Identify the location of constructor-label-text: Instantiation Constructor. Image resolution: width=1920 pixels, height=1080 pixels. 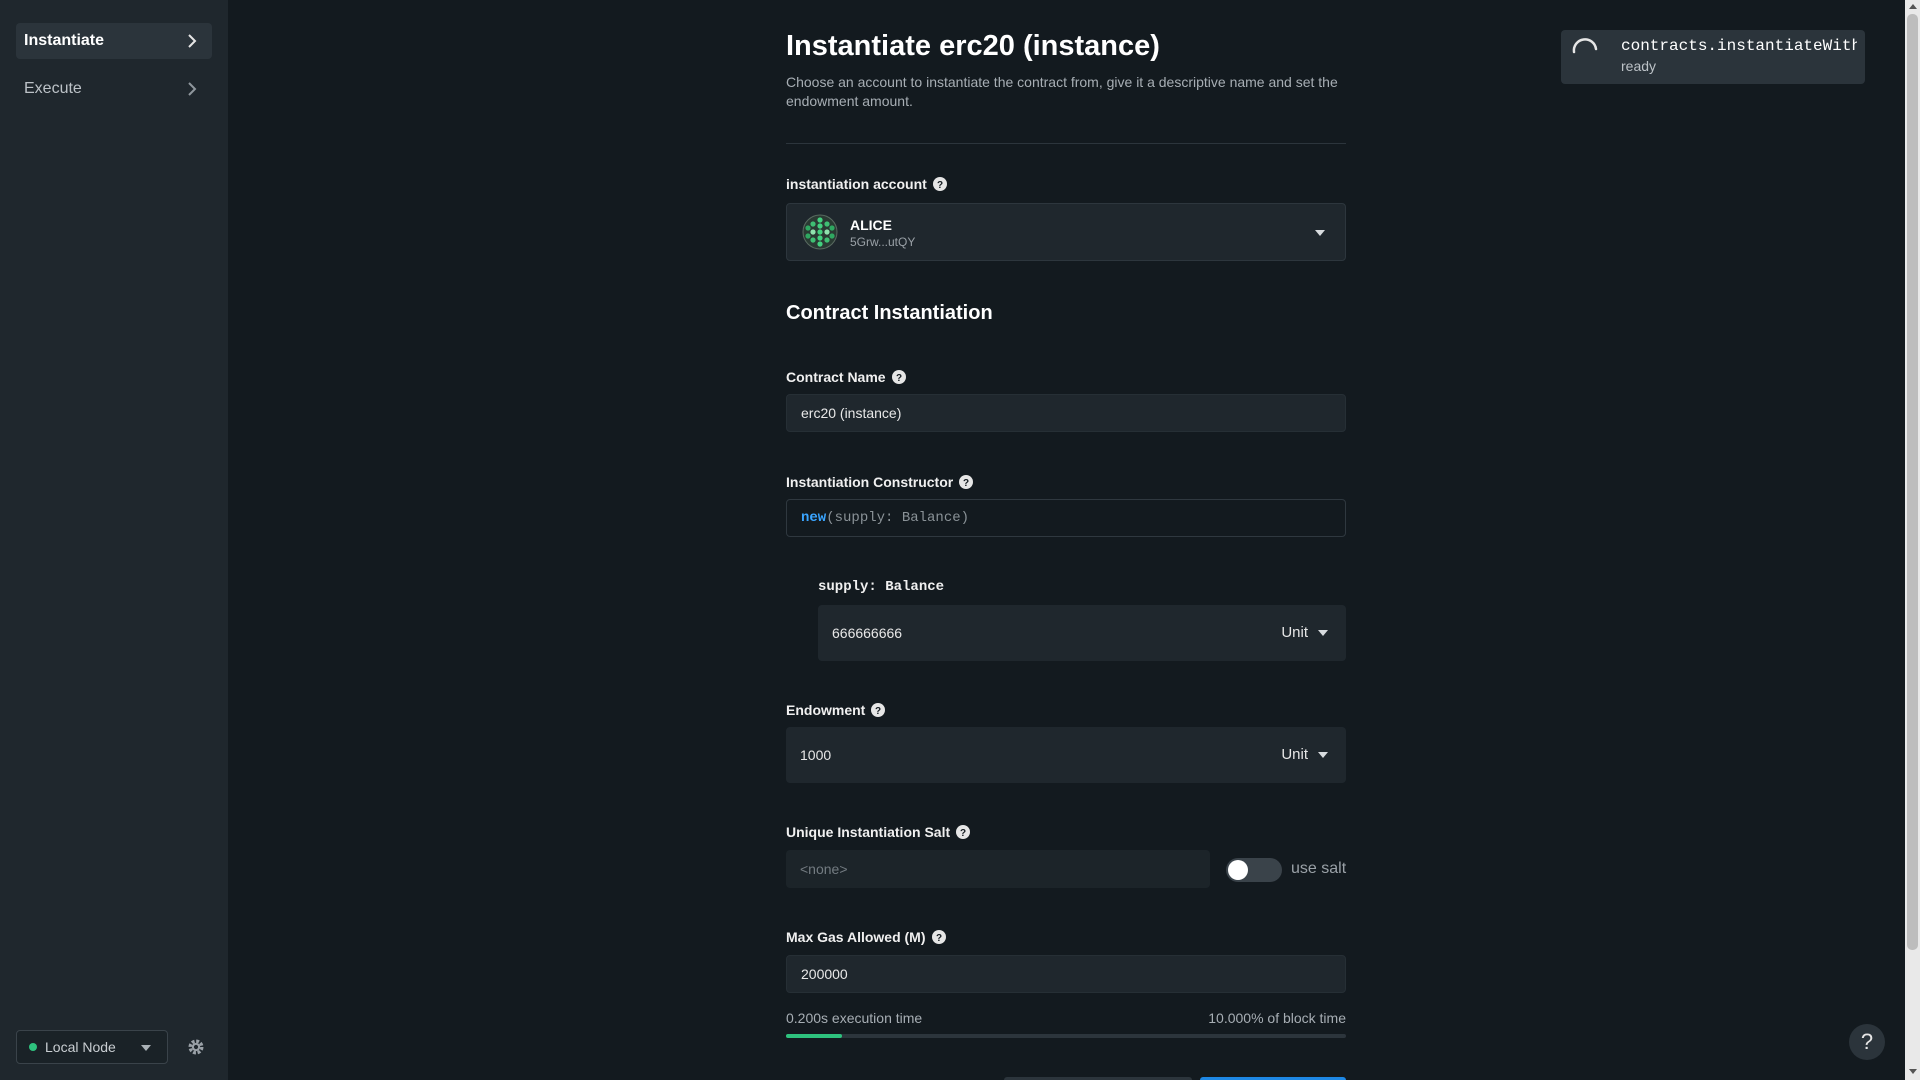
(870, 482).